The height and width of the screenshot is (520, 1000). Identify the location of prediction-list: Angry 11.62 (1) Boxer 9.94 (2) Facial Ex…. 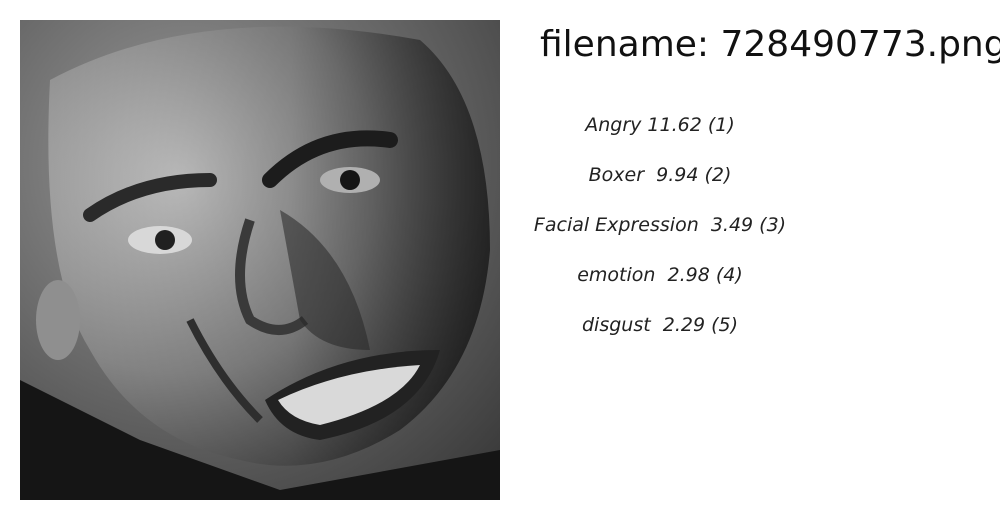
(660, 225).